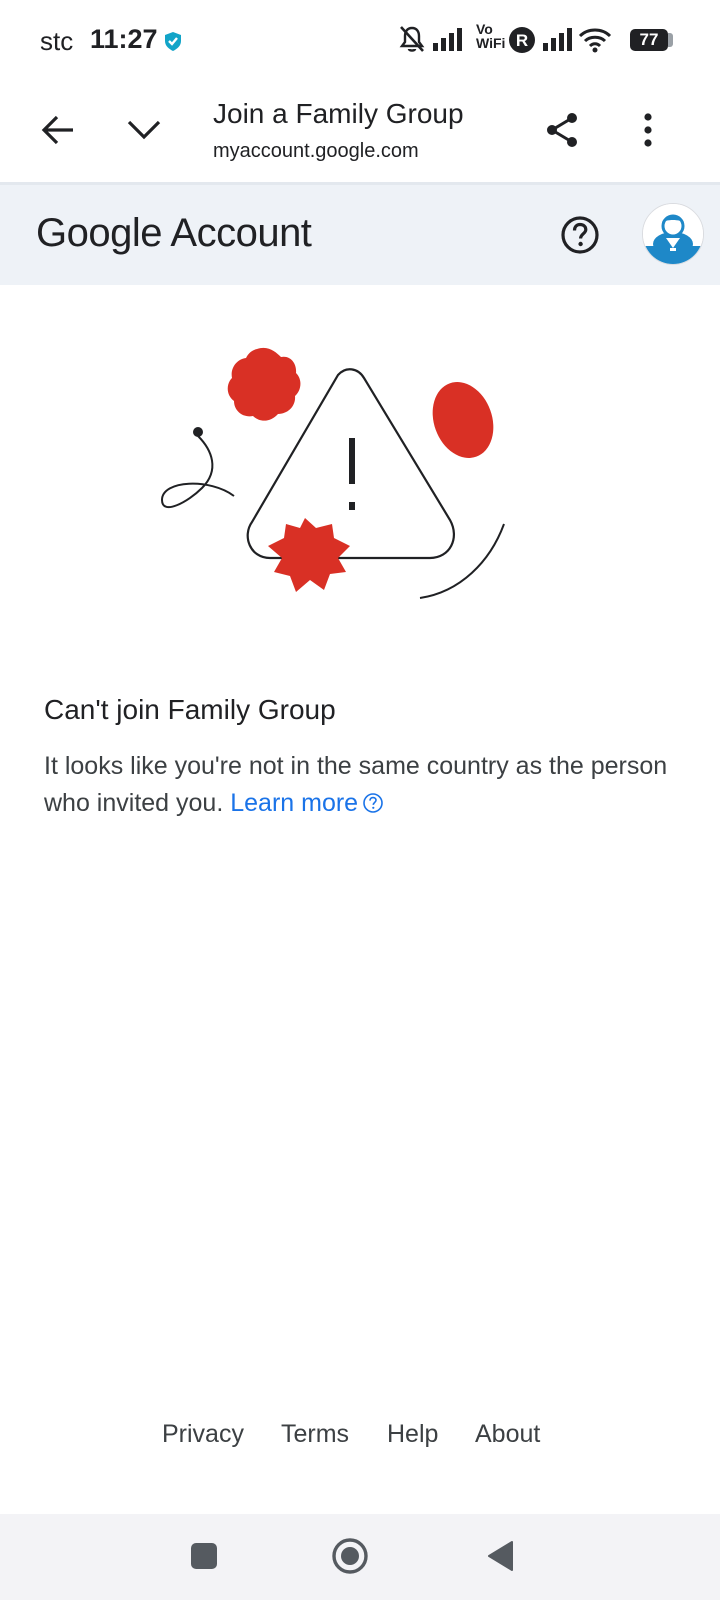 The height and width of the screenshot is (1600, 720). Describe the element at coordinates (412, 1434) in the screenshot. I see `help-link: Help` at that location.